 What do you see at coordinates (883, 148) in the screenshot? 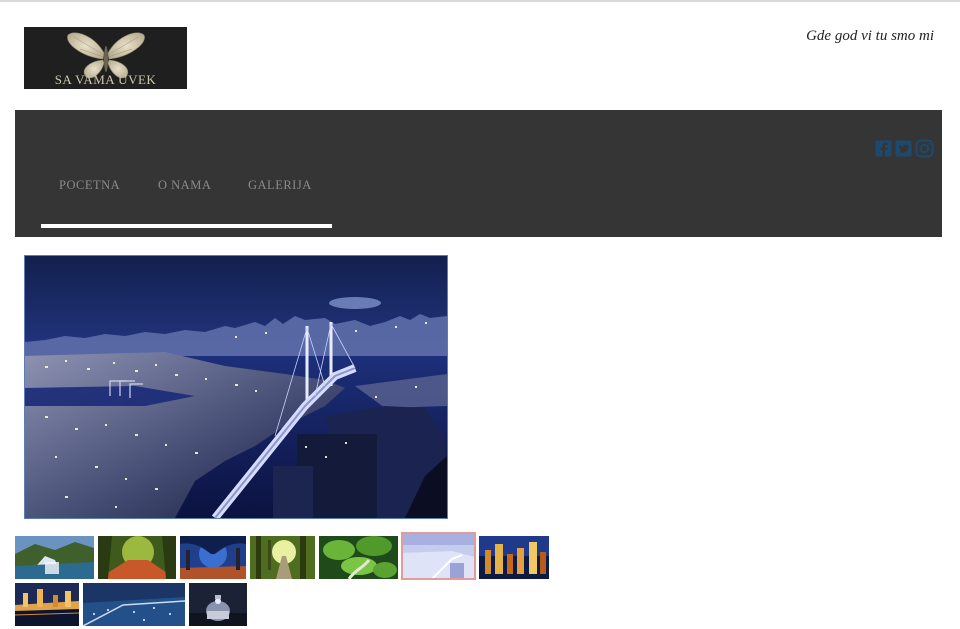
I see `facebook-icon` at bounding box center [883, 148].